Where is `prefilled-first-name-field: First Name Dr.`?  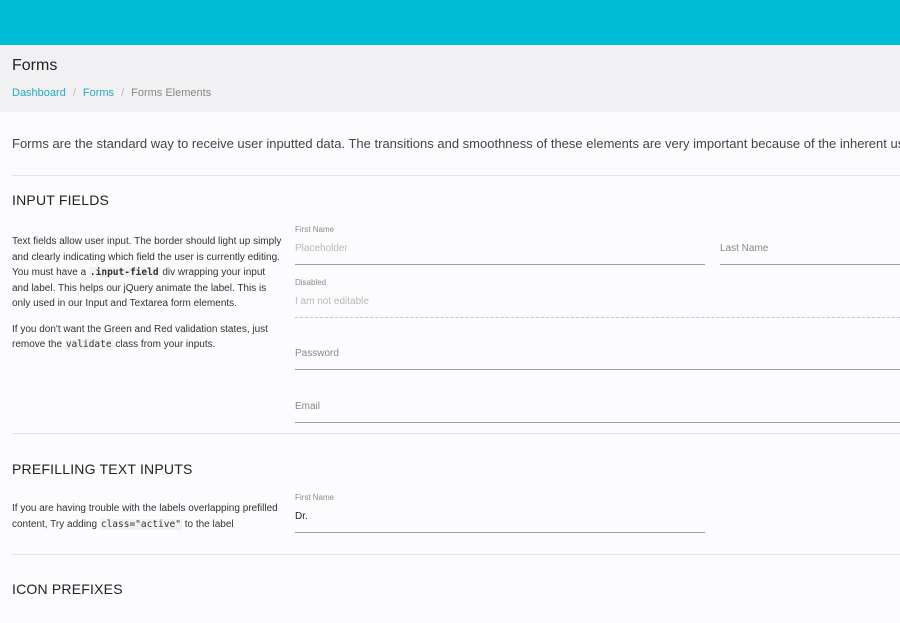 prefilled-first-name-field: First Name Dr. is located at coordinates (500, 514).